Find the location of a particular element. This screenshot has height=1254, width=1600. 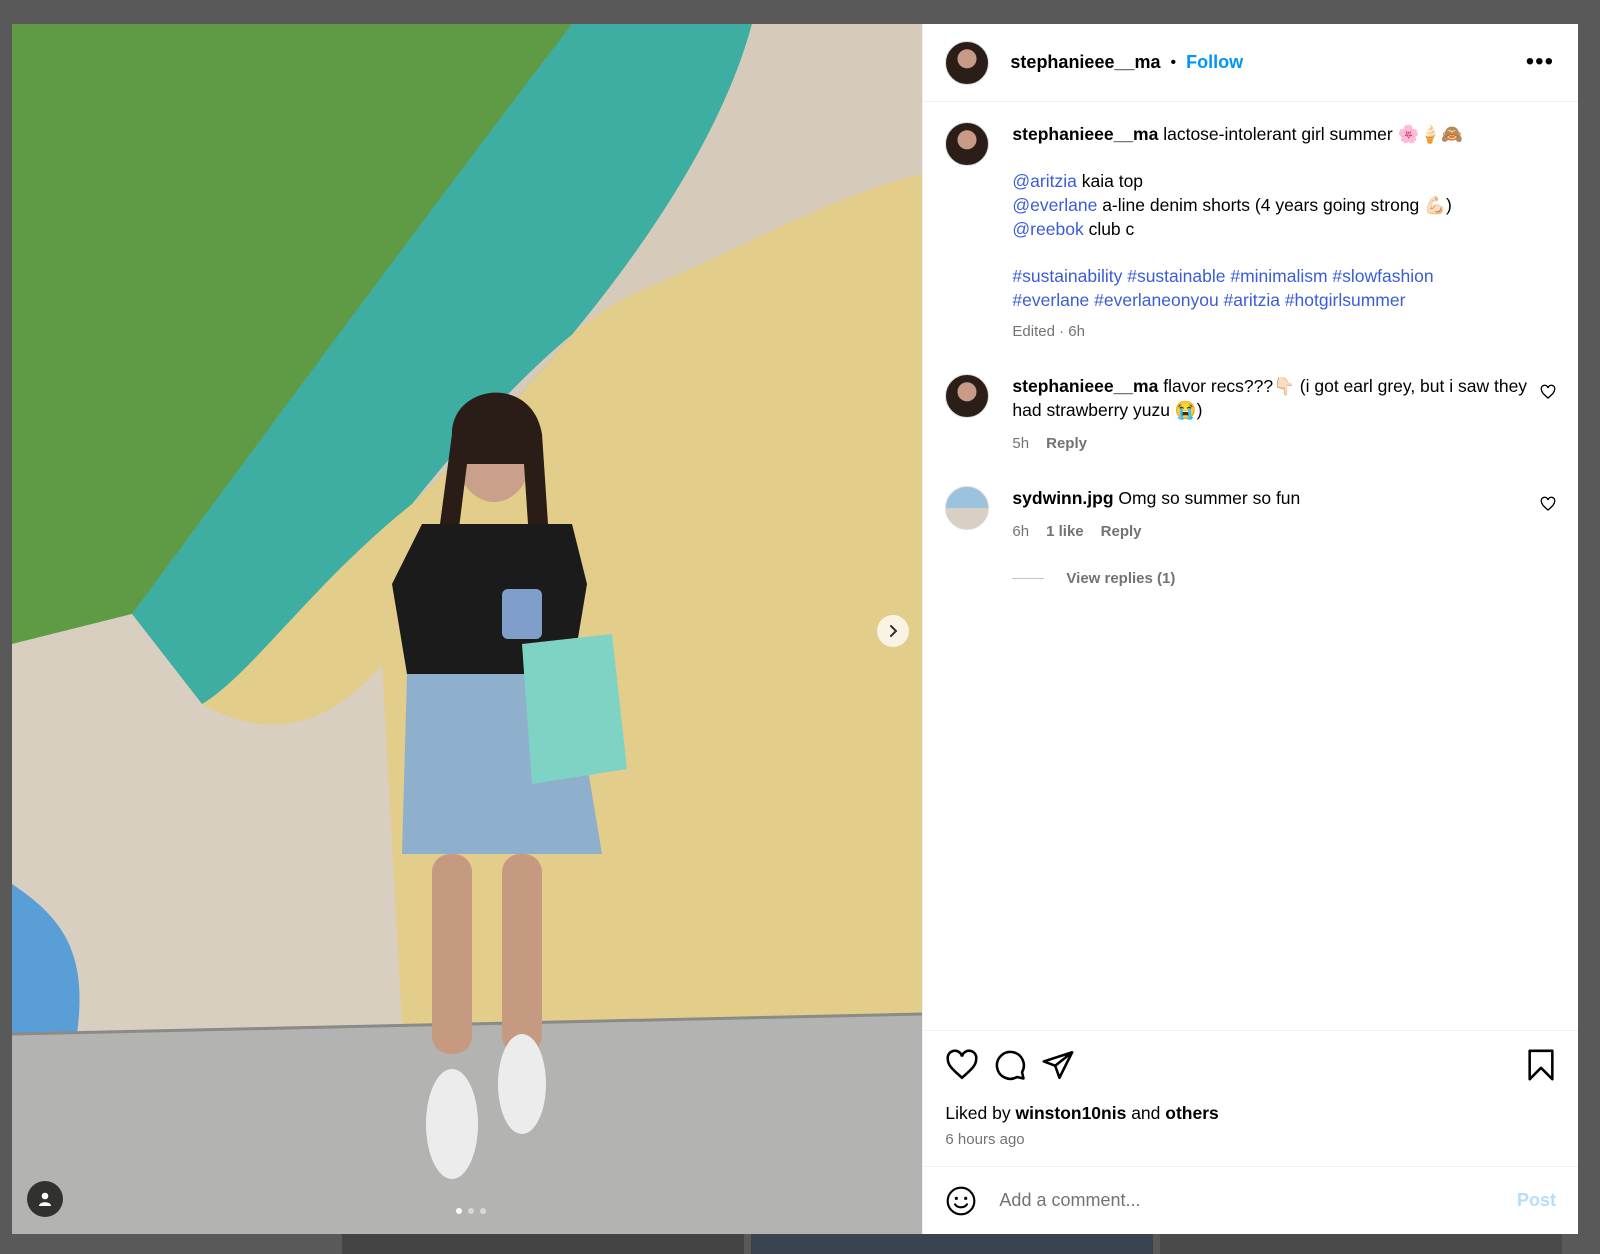

emoji-icon is located at coordinates (961, 1201).